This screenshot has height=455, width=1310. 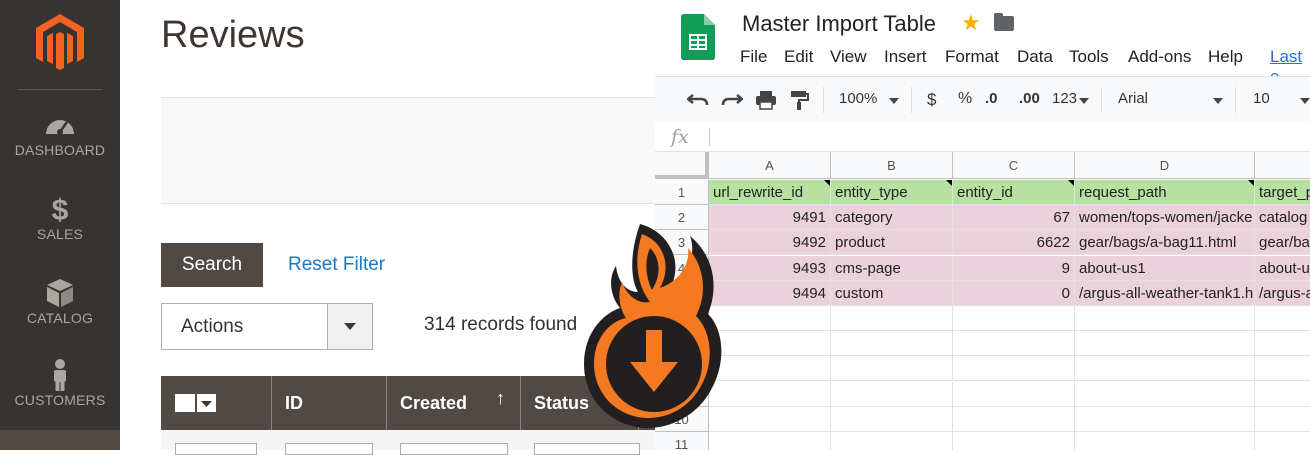 I want to click on paint-format-icon, so click(x=799, y=100).